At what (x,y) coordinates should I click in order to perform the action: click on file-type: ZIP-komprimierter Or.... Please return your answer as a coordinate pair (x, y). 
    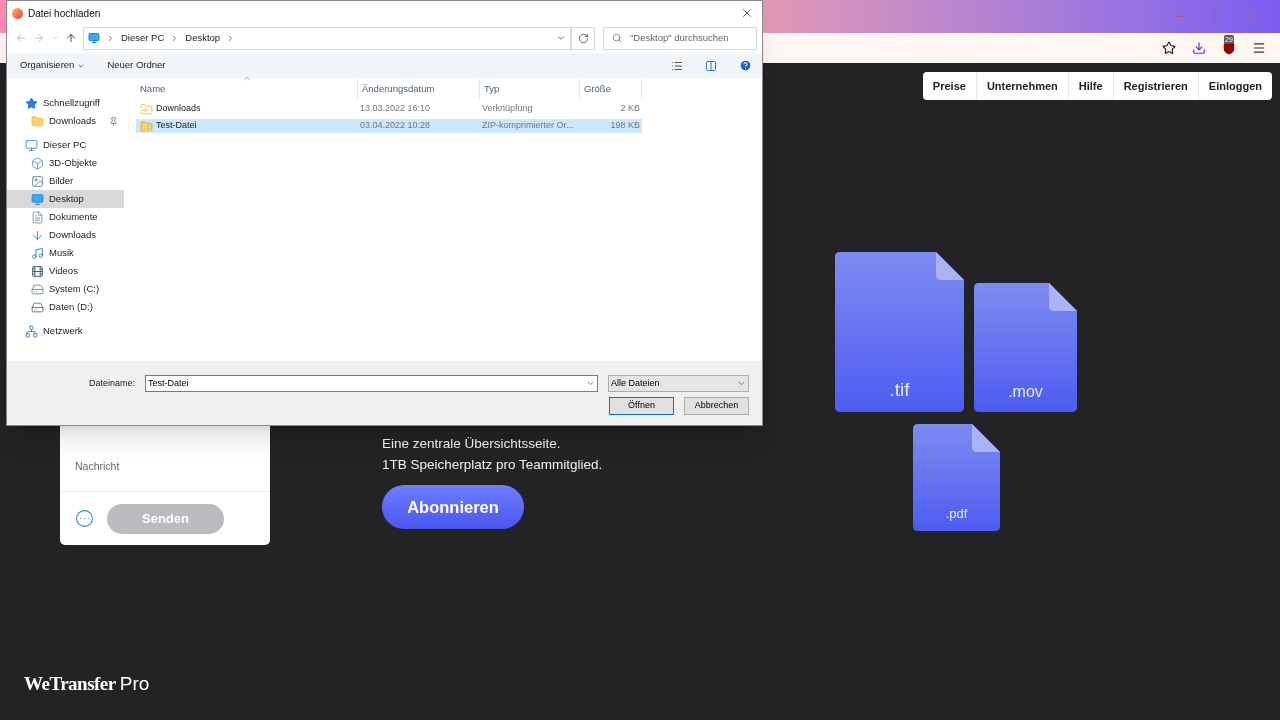
    Looking at the image, I should click on (528, 126).